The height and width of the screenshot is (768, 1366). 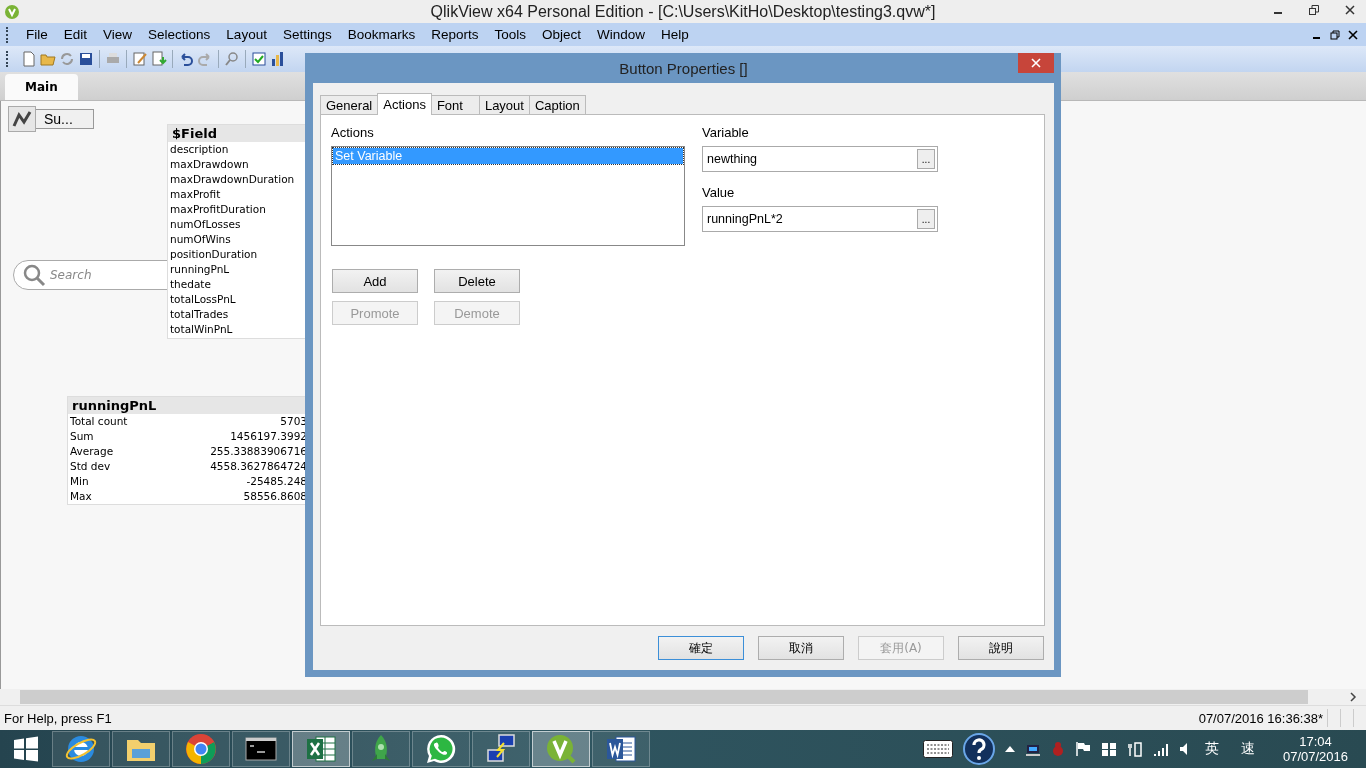 I want to click on dialog-tab: Actions, so click(x=404, y=104).